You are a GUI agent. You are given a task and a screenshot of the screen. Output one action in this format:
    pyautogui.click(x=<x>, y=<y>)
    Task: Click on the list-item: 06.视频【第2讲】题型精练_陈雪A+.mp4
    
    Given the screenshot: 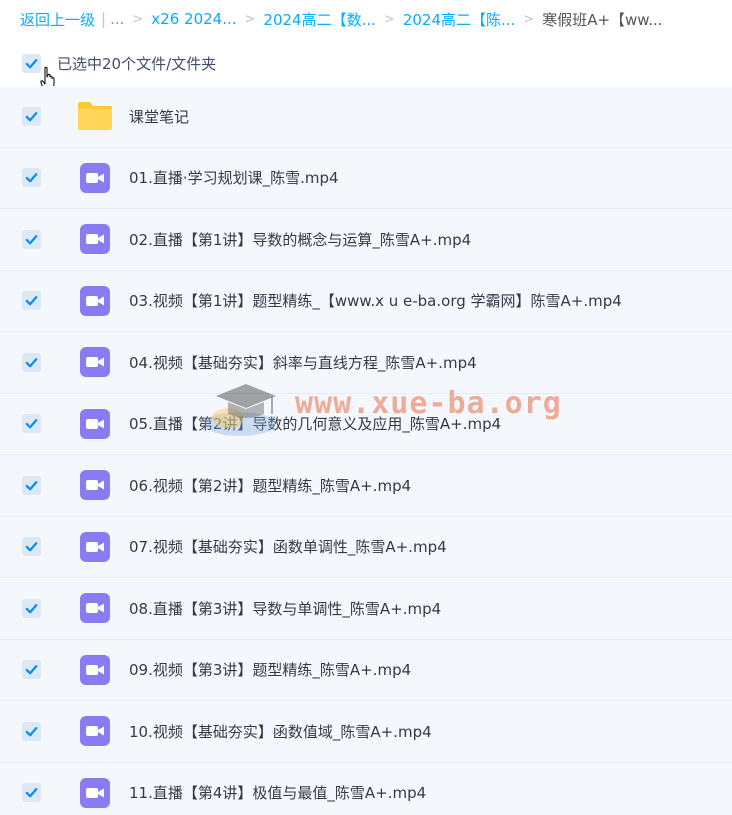 What is the action you would take?
    pyautogui.click(x=366, y=486)
    